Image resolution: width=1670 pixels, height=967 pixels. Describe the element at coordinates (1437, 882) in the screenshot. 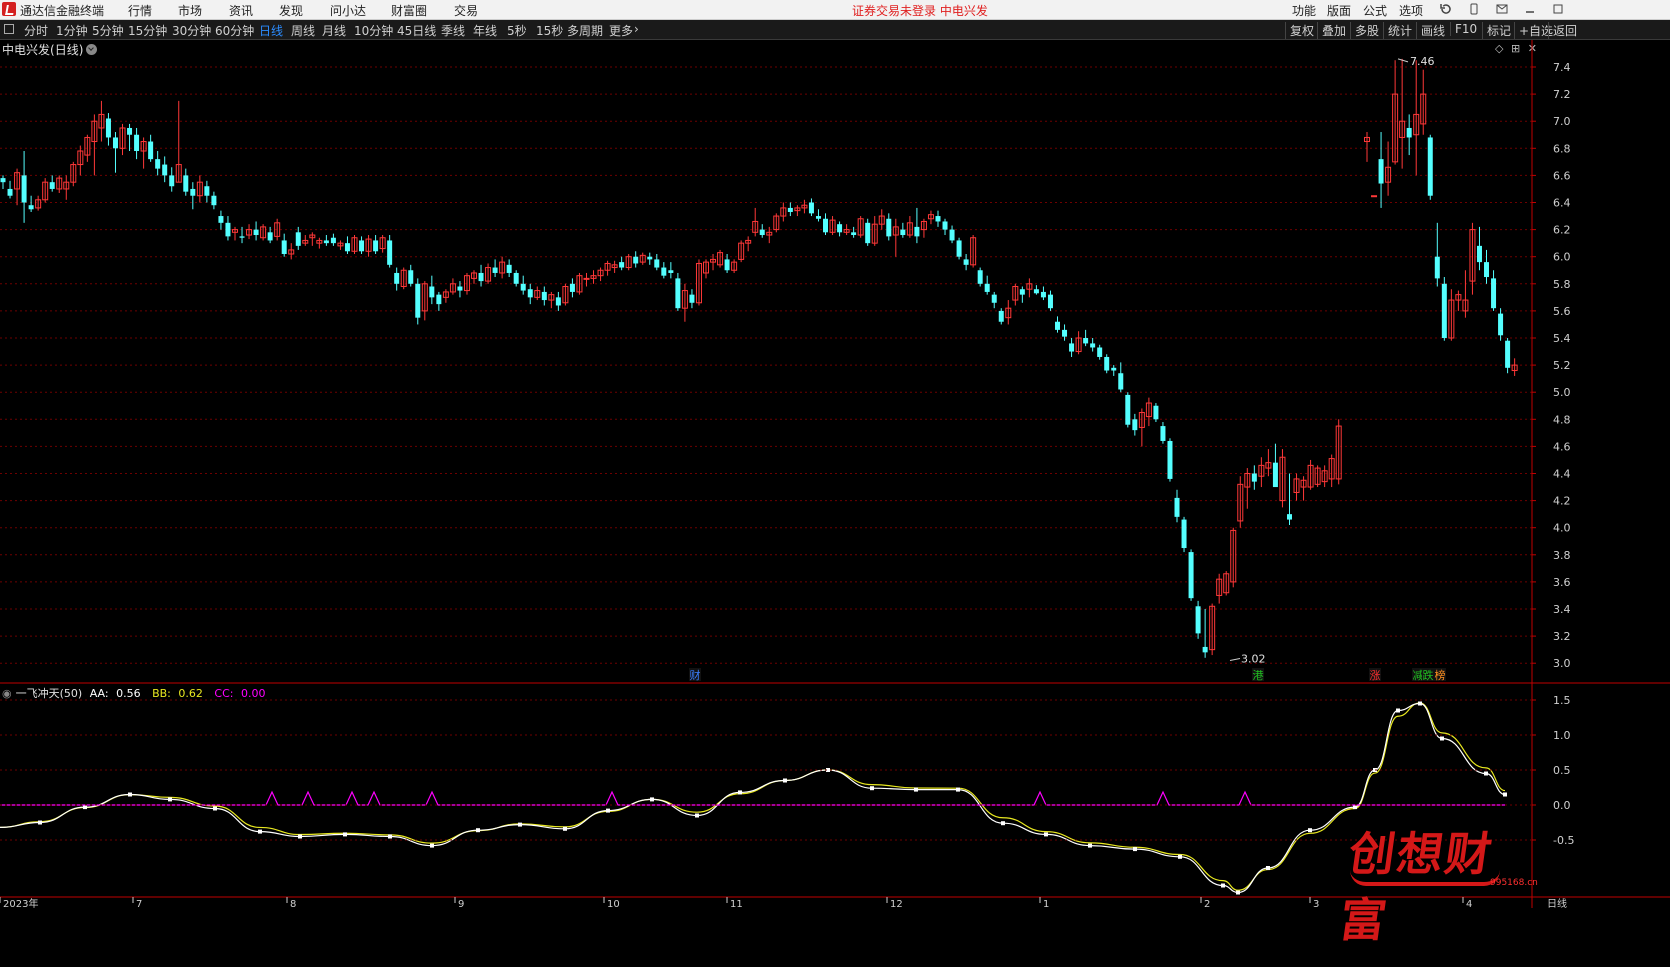

I see `watermark-logo: 创想财富 995168.cn` at that location.